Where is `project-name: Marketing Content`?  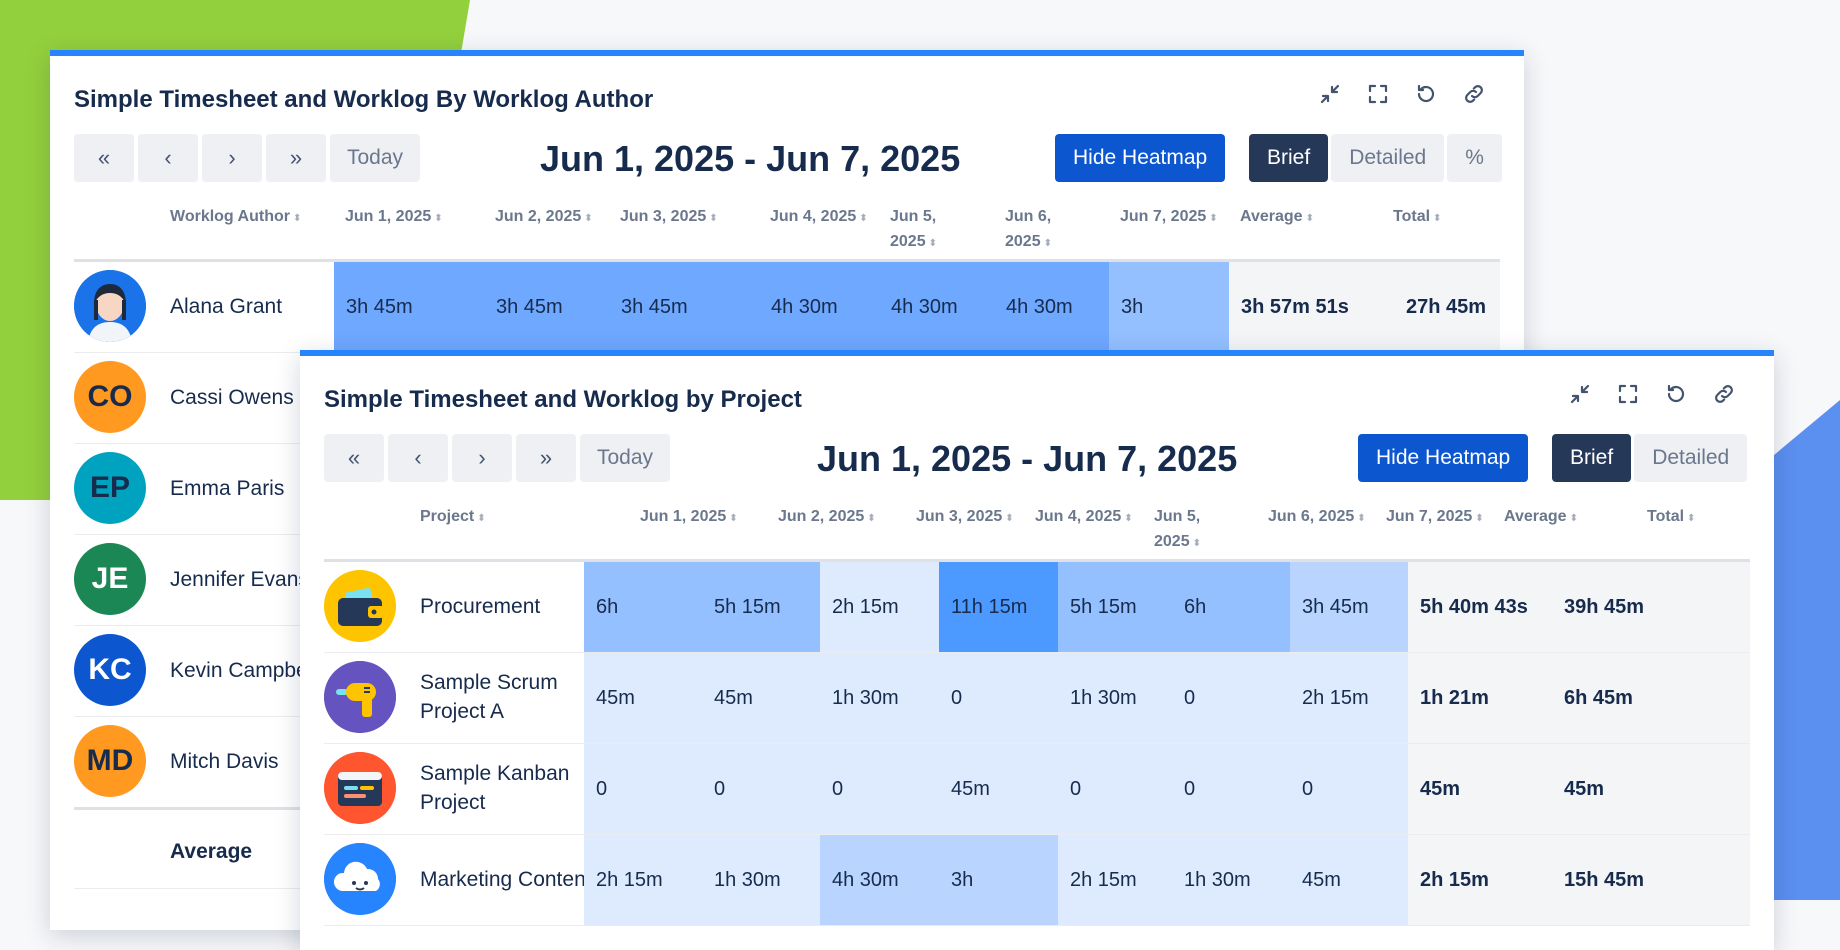 project-name: Marketing Content is located at coordinates (506, 879).